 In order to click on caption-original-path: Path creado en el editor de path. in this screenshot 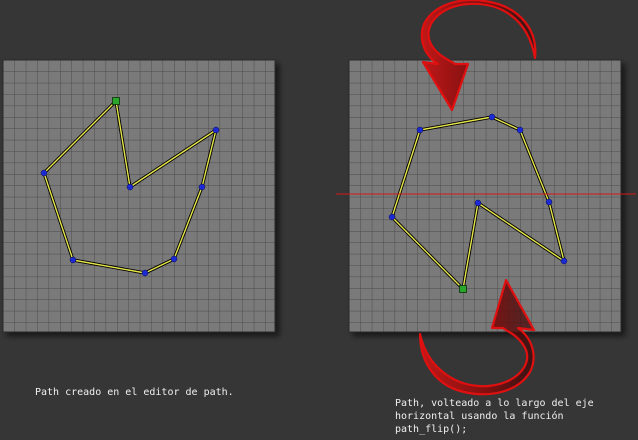, I will do `click(134, 392)`.